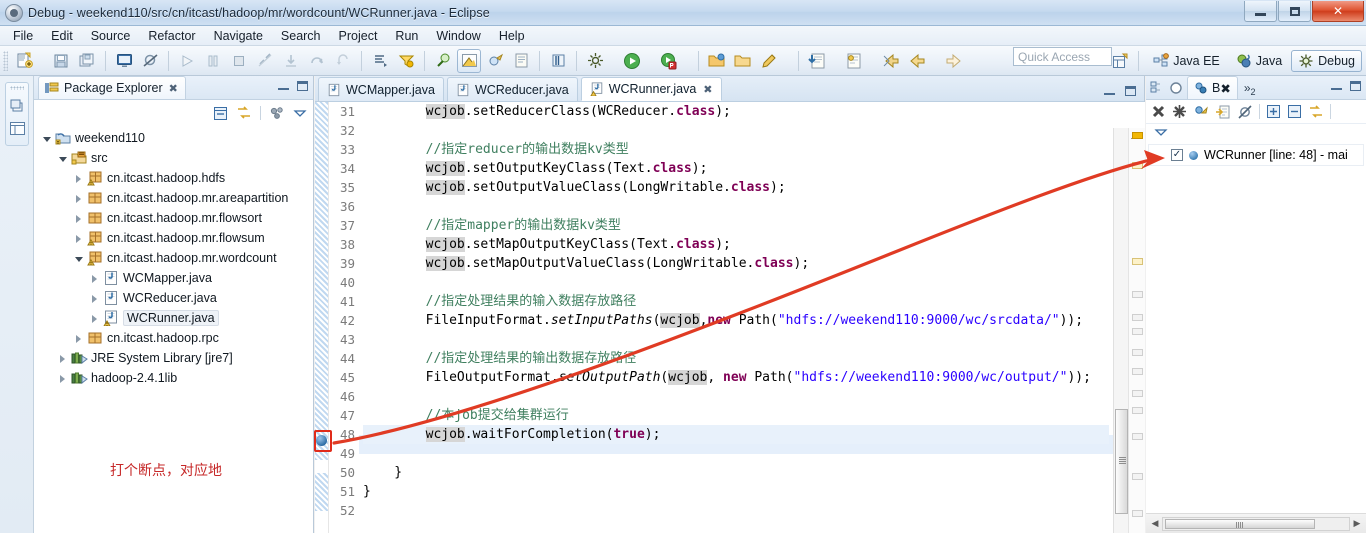 The width and height of the screenshot is (1366, 533). Describe the element at coordinates (651, 89) in the screenshot. I see `editor-tab: WCRunner.java ✖` at that location.